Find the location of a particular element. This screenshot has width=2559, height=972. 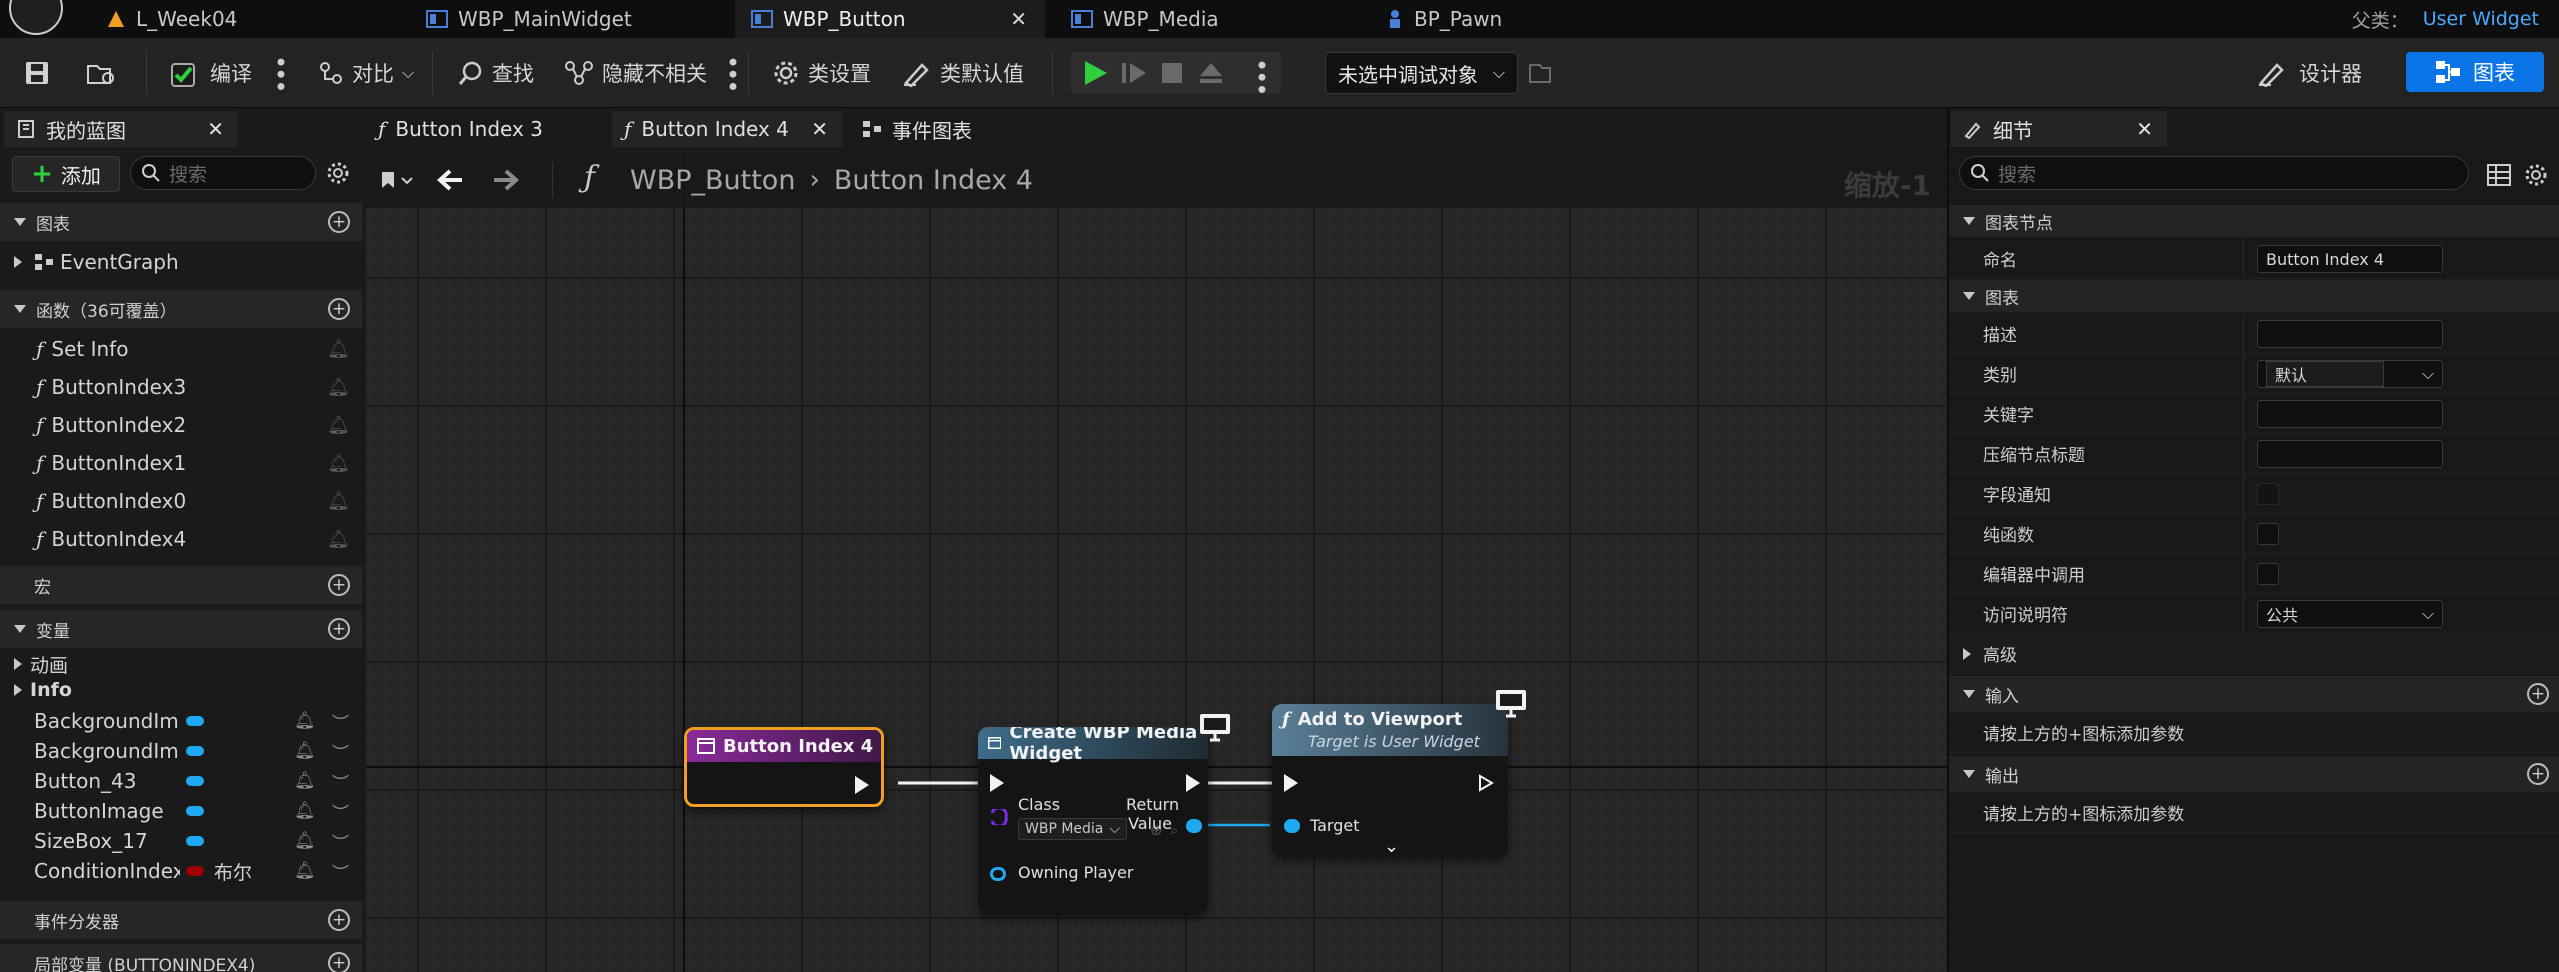

class-defaults-button: 类默认值 is located at coordinates (963, 73).